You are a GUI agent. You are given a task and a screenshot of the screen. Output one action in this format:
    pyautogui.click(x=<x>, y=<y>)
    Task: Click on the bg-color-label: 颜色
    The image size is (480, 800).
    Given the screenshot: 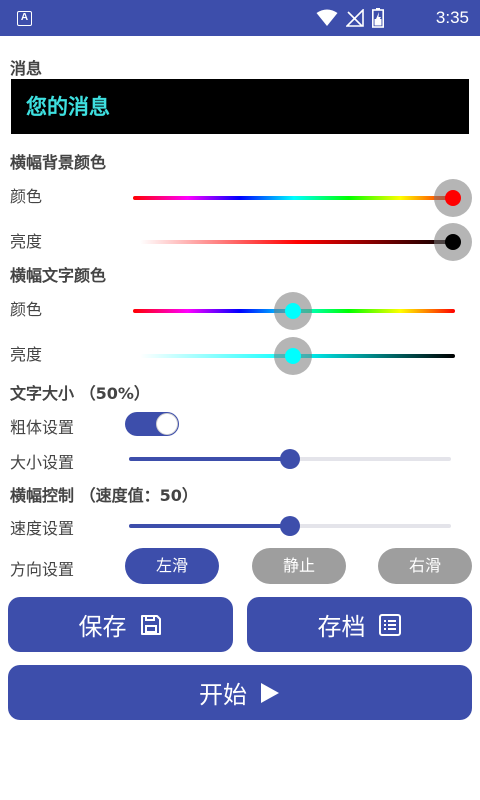 What is the action you would take?
    pyautogui.click(x=26, y=196)
    